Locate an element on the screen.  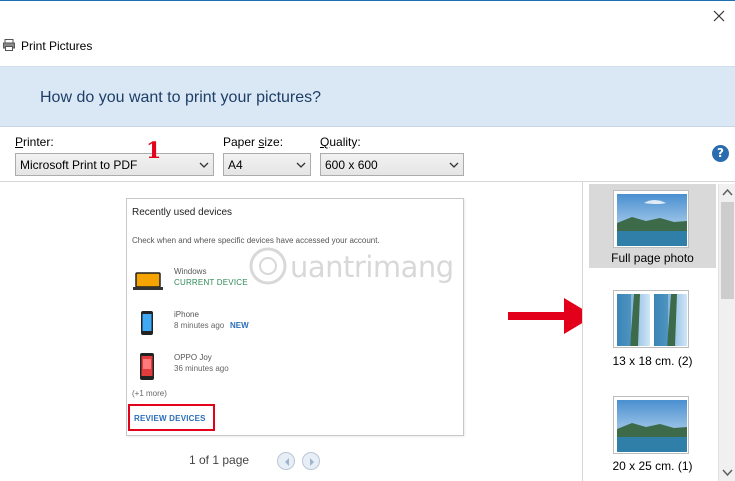
laptop-icon is located at coordinates (148, 281).